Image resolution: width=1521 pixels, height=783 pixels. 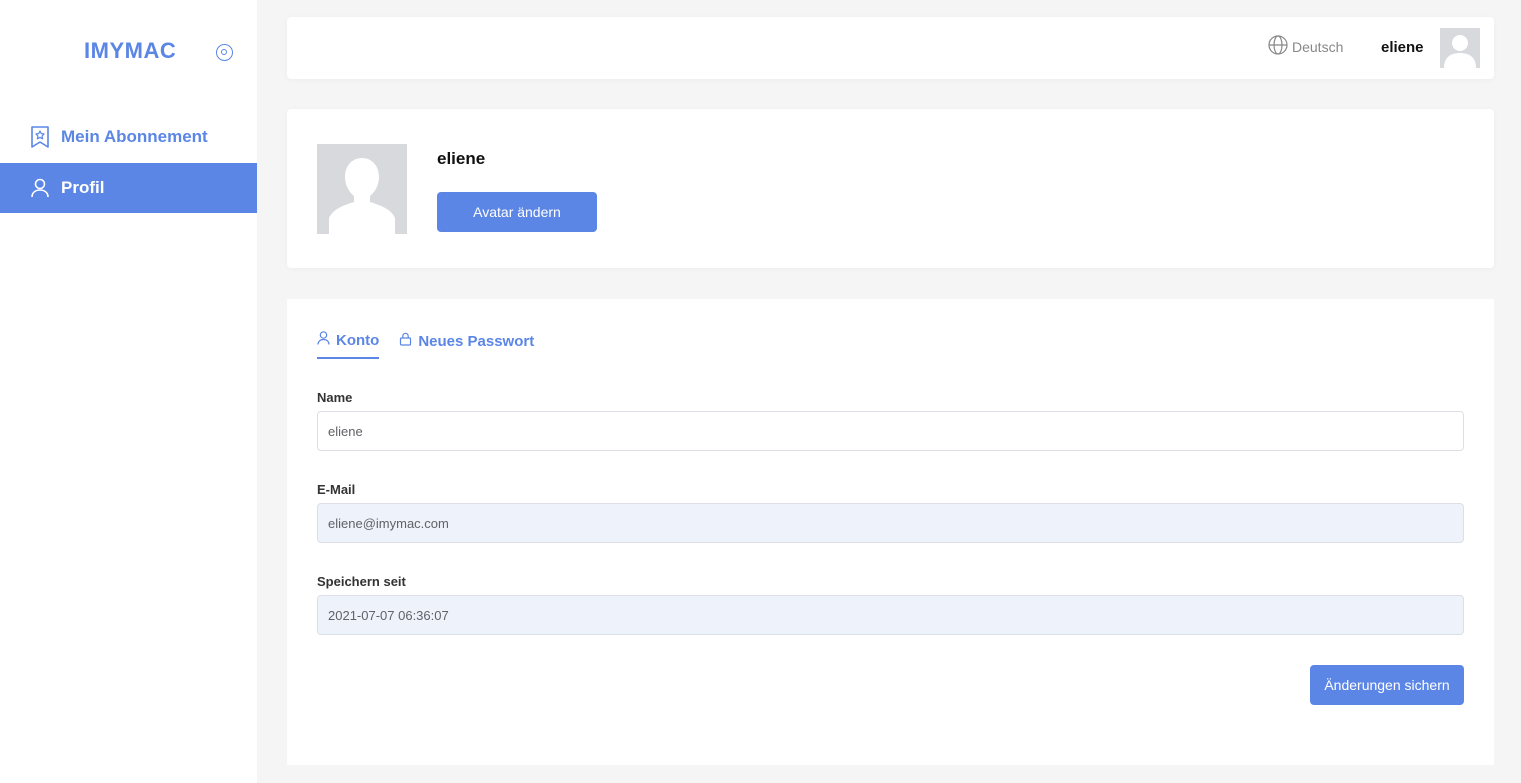 What do you see at coordinates (128, 188) in the screenshot?
I see `sidebar-item-profile: Profil` at bounding box center [128, 188].